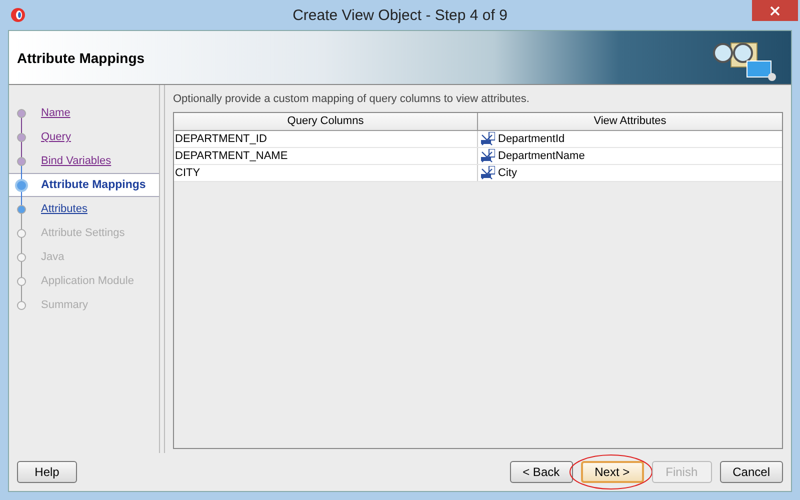 The width and height of the screenshot is (800, 500). What do you see at coordinates (612, 472) in the screenshot?
I see `wizard-button: Next >` at bounding box center [612, 472].